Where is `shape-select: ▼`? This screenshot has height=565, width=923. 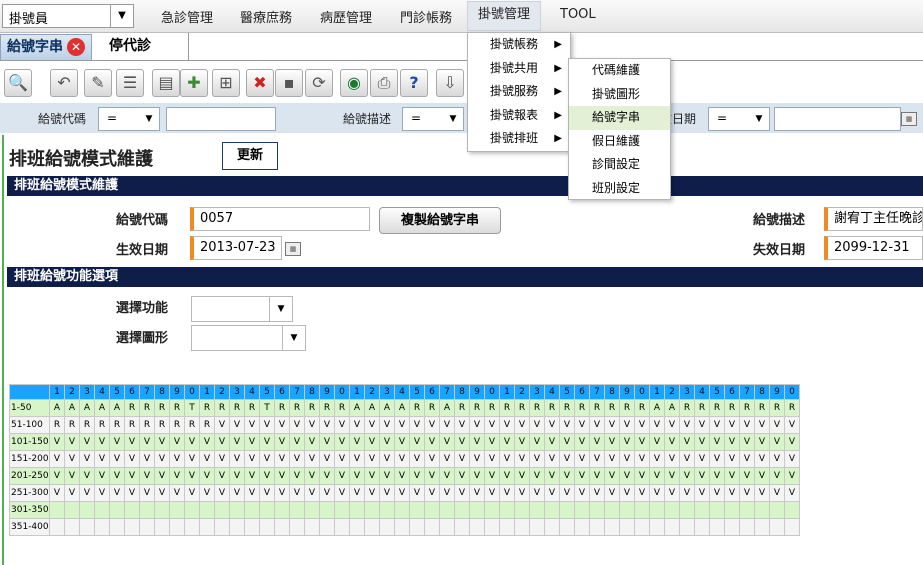
shape-select: ▼ is located at coordinates (248, 338).